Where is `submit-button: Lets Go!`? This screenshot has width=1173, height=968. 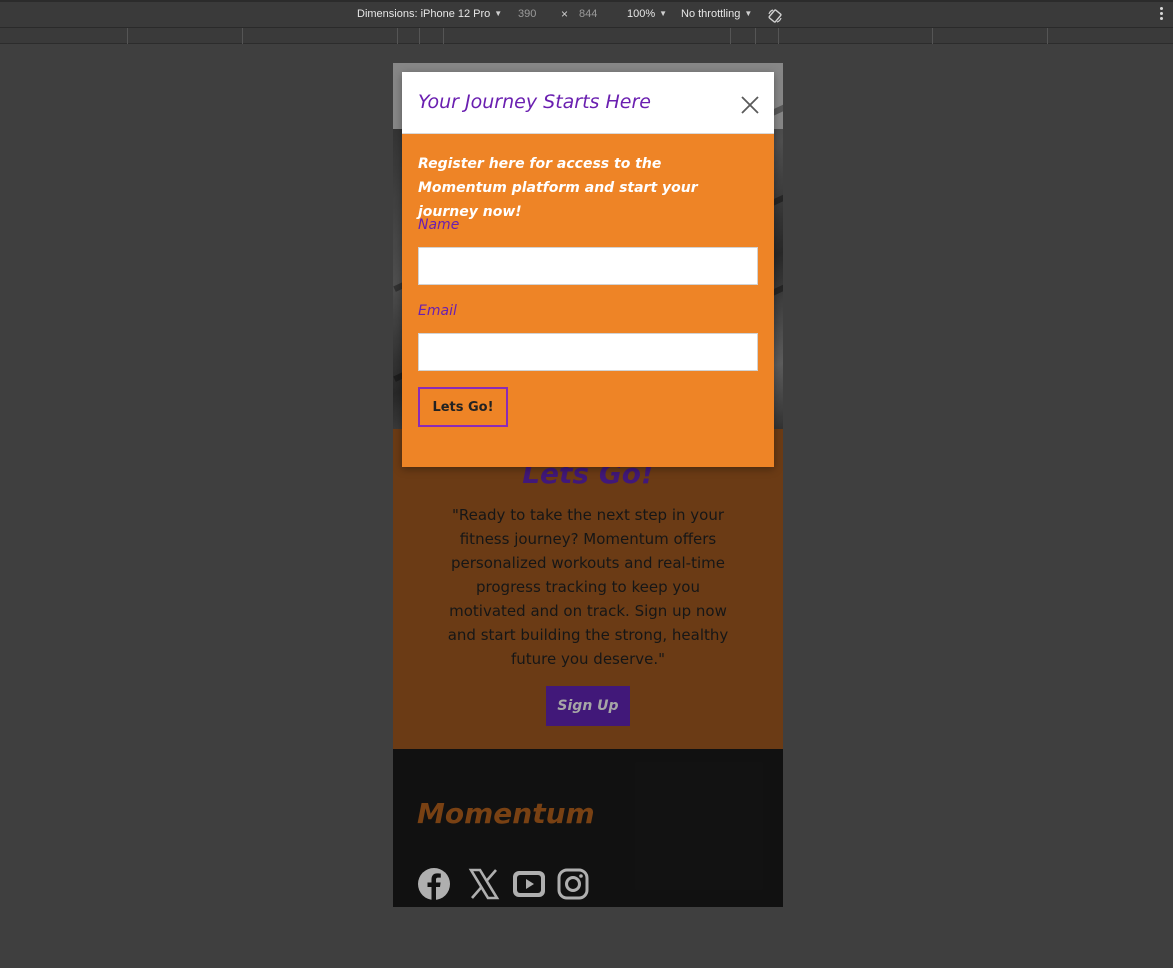
submit-button: Lets Go! is located at coordinates (463, 407).